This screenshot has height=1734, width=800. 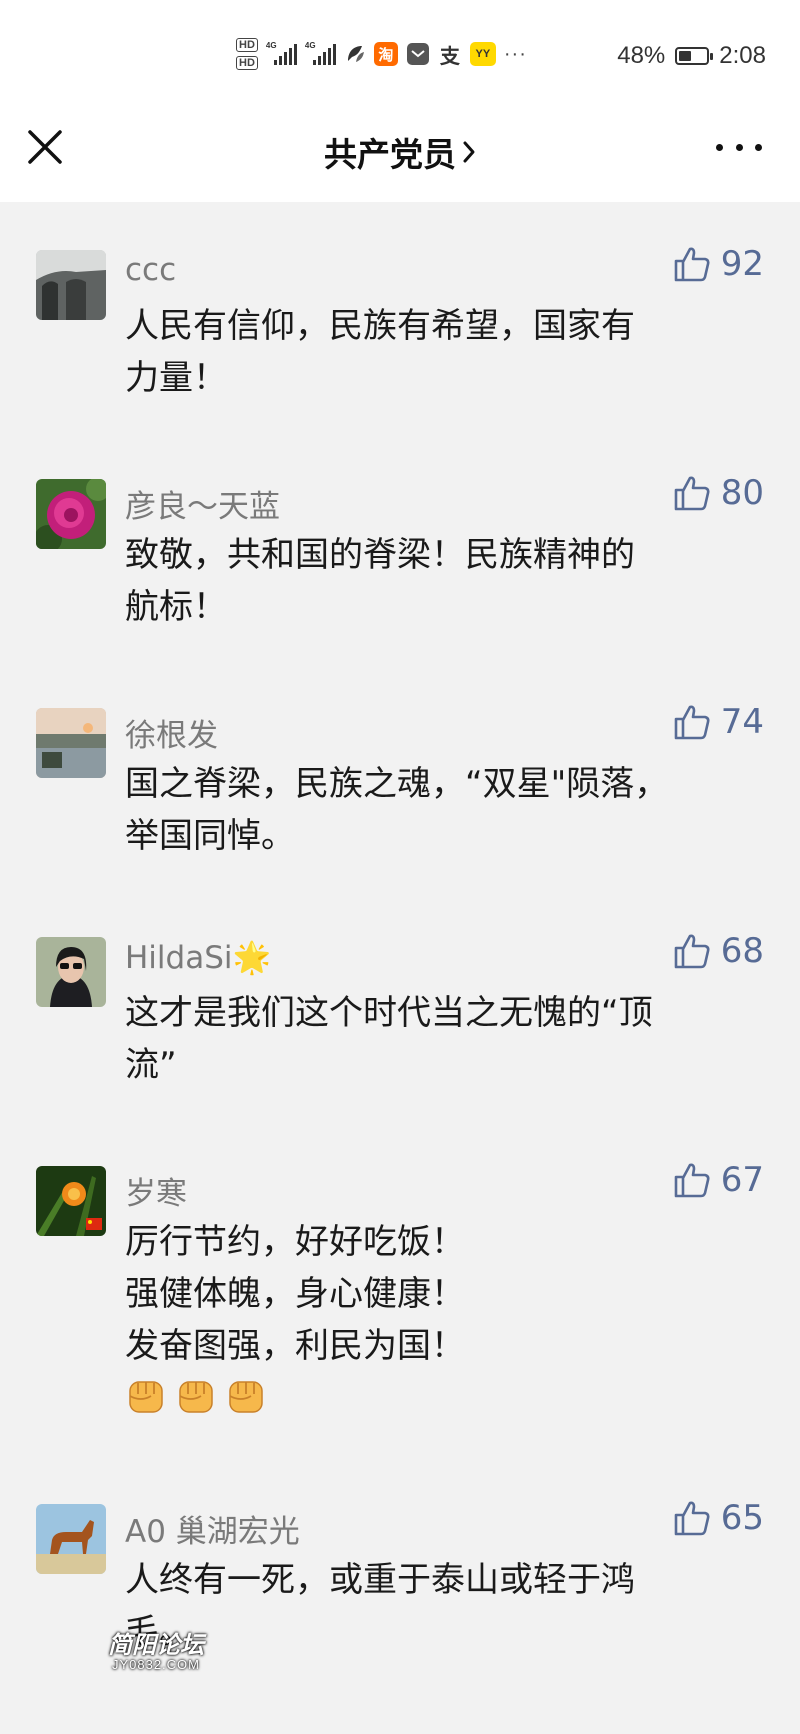 I want to click on like-count: 74, so click(x=742, y=722).